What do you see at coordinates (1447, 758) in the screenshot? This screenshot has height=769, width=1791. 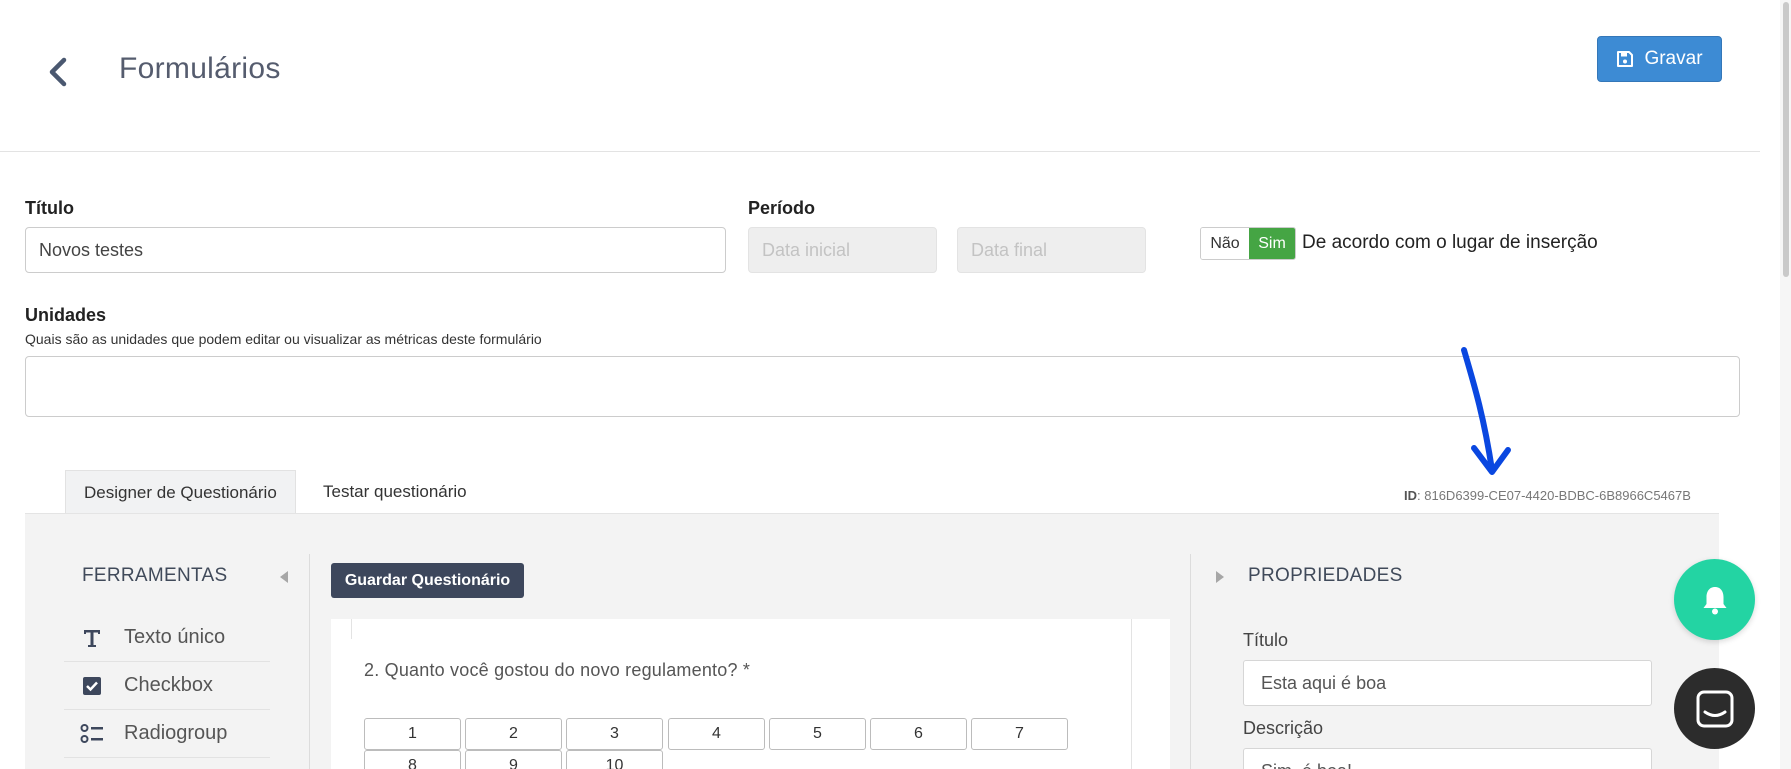 I see `property-description-input: Sim, é boa!` at bounding box center [1447, 758].